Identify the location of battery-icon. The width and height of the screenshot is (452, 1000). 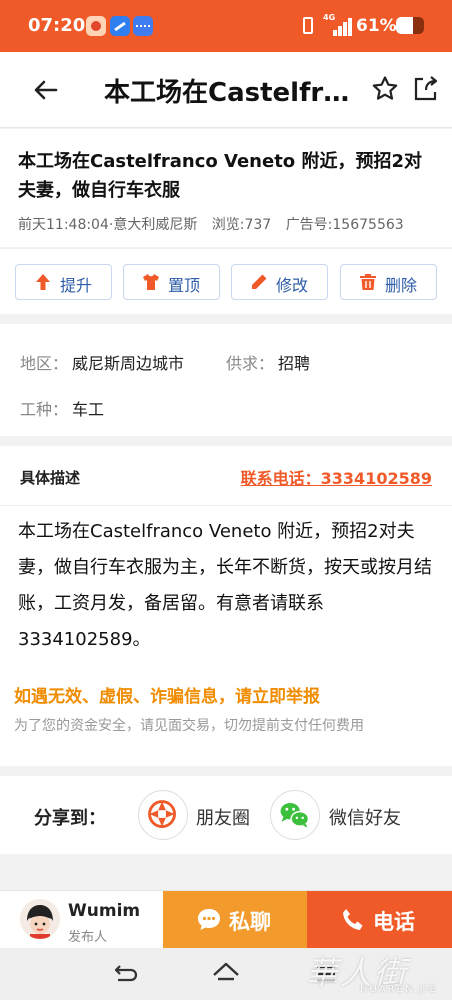
(410, 25).